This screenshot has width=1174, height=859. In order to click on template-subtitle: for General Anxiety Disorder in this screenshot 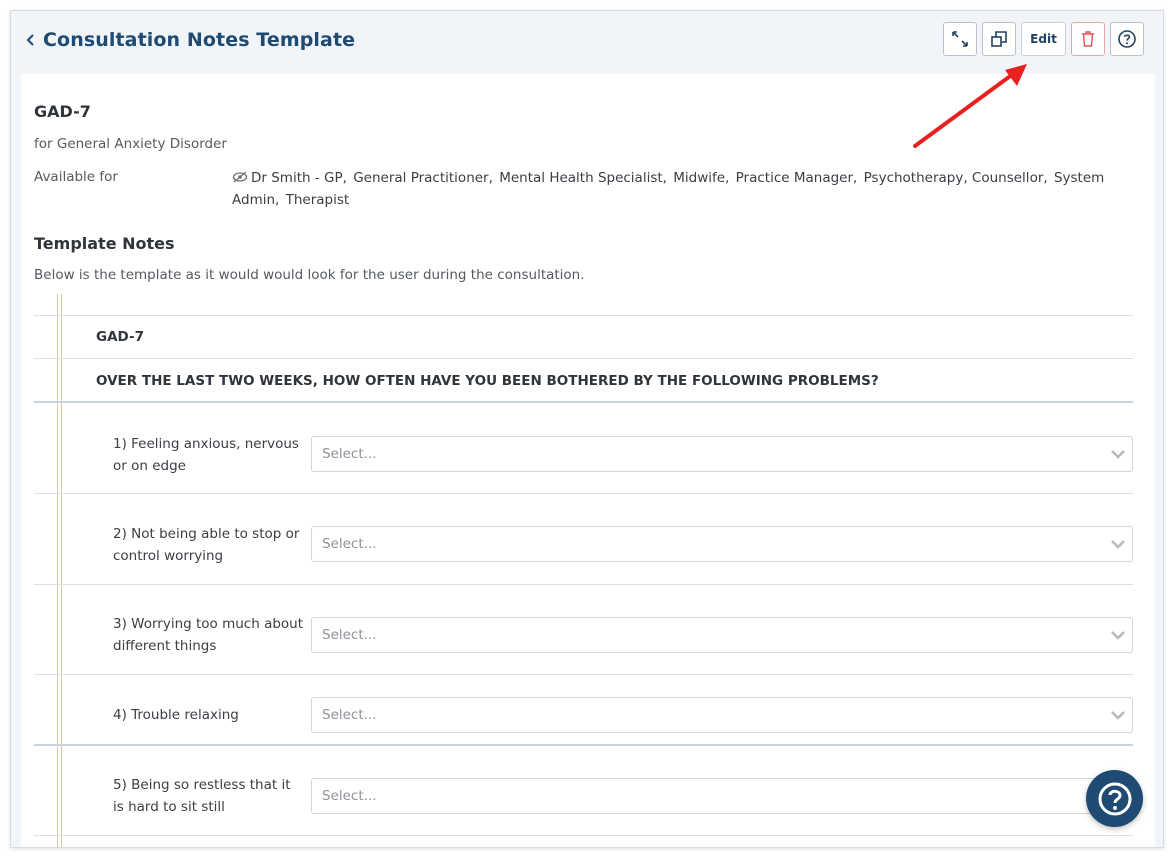, I will do `click(130, 144)`.